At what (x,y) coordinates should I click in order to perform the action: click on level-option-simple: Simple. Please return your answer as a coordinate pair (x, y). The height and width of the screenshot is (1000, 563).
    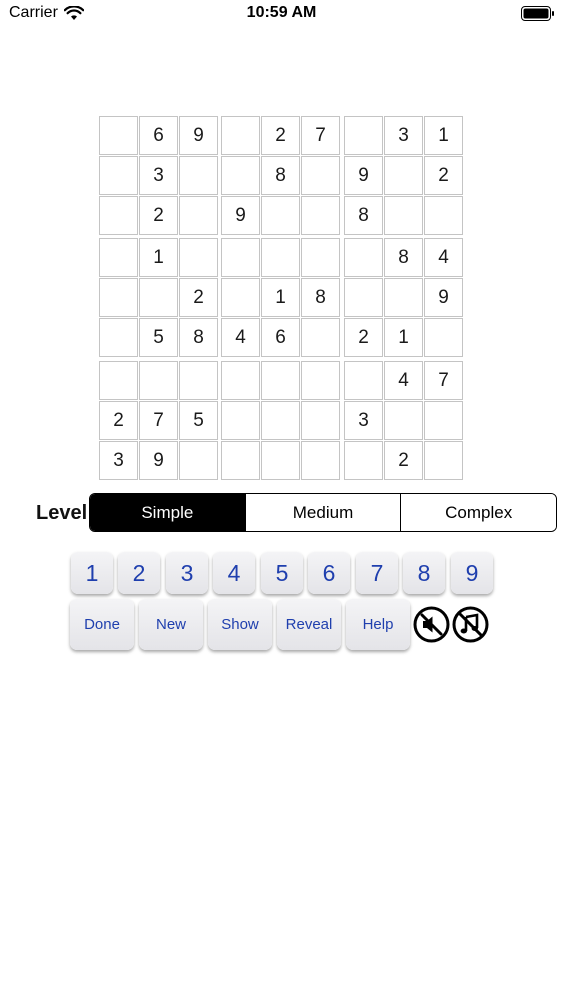
    Looking at the image, I should click on (167, 512).